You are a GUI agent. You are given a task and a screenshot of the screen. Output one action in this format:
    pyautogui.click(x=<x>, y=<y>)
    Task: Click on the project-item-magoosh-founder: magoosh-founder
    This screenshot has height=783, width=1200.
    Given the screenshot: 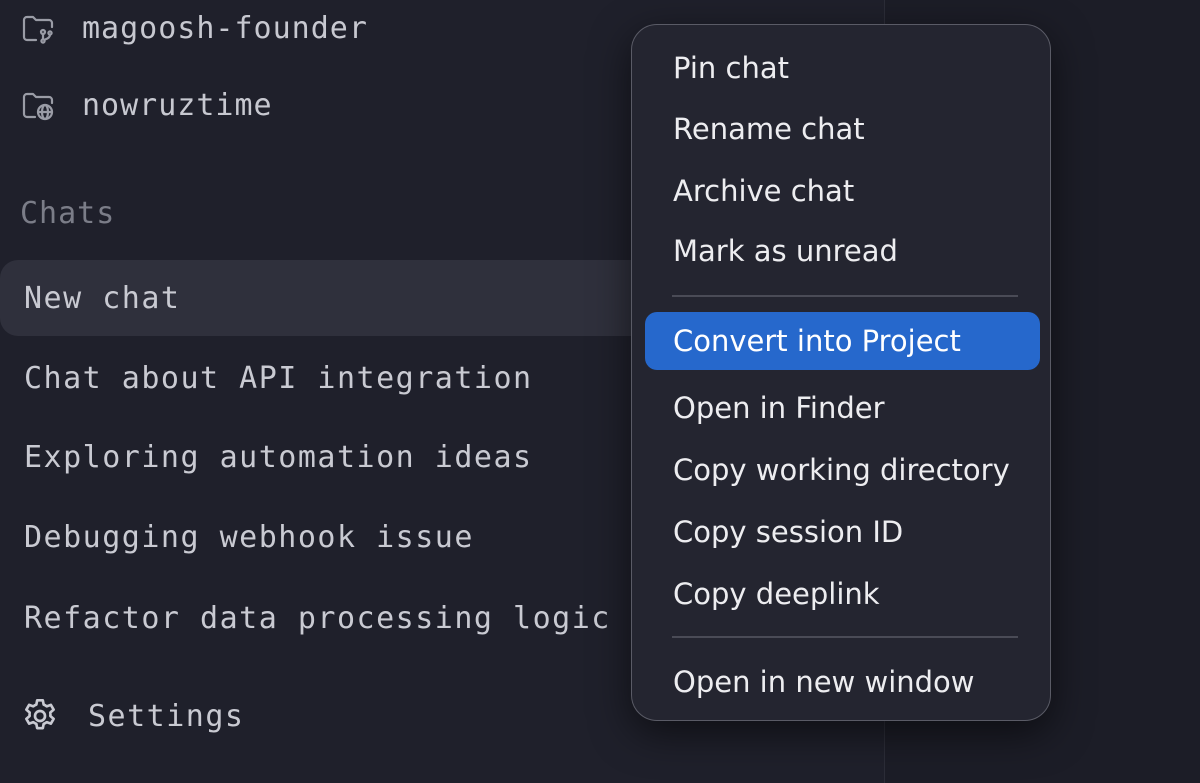 What is the action you would take?
    pyautogui.click(x=194, y=28)
    